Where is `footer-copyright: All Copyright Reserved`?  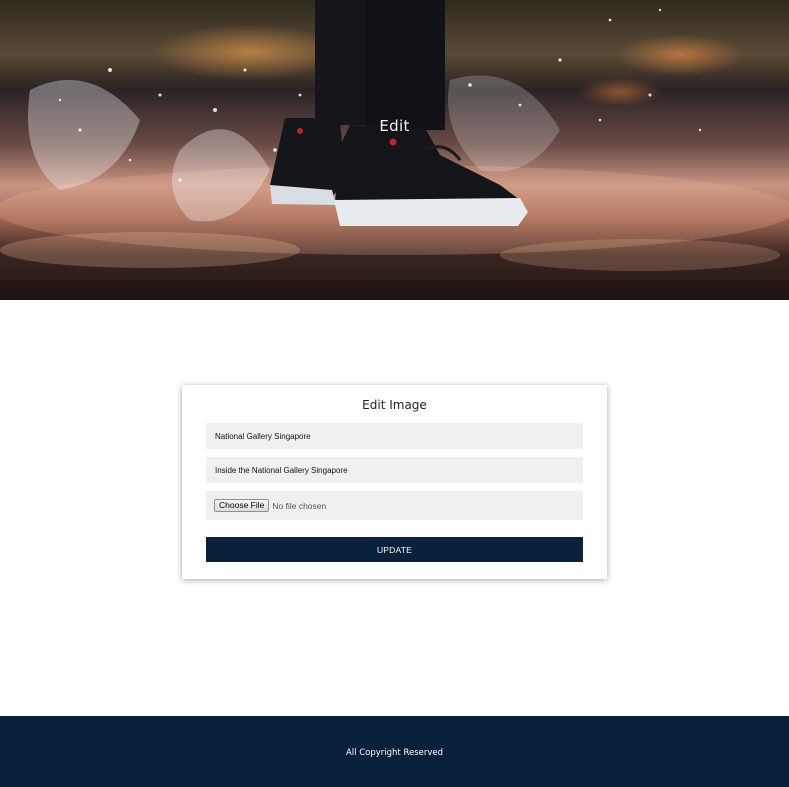
footer-copyright: All Copyright Reserved is located at coordinates (394, 753).